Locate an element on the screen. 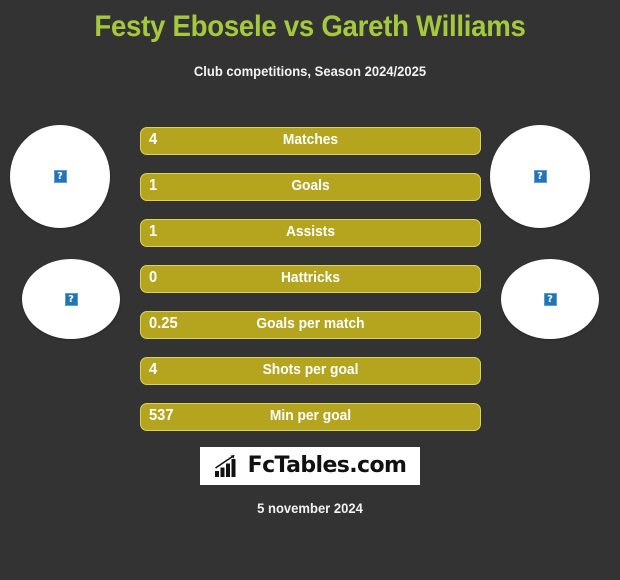  avatar-left-primary: ? is located at coordinates (60, 176).